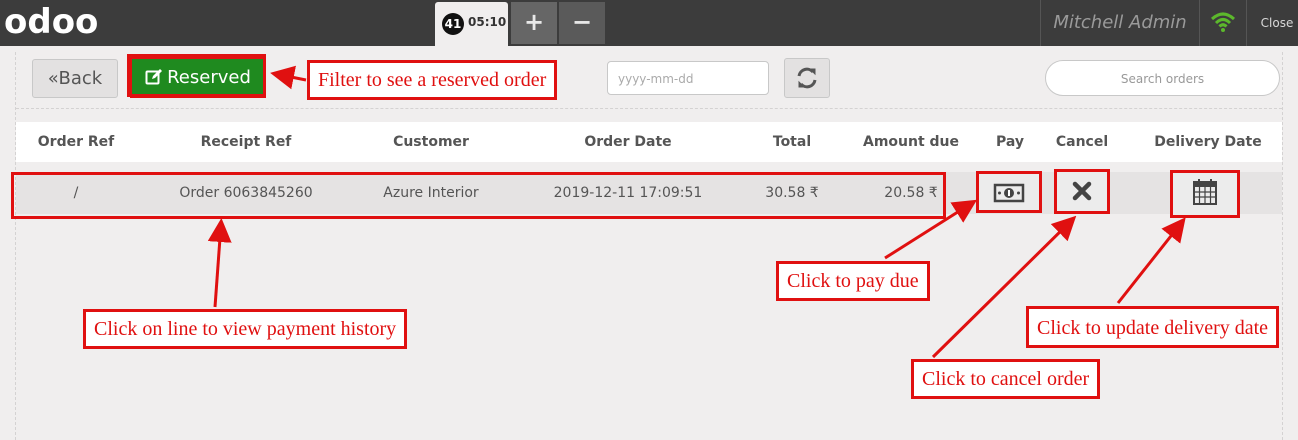 The width and height of the screenshot is (1298, 440). What do you see at coordinates (853, 281) in the screenshot?
I see `callout-pay-due: Click to pay due` at bounding box center [853, 281].